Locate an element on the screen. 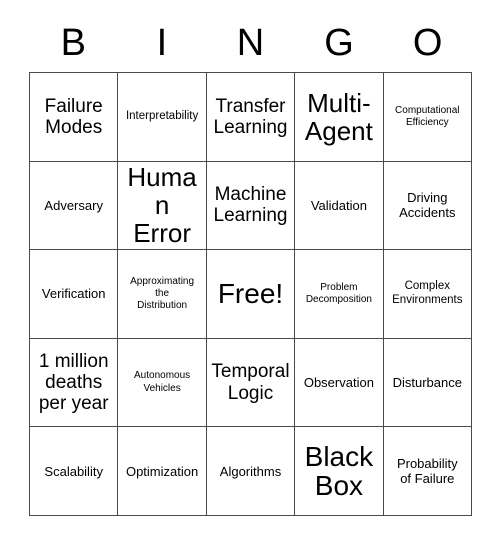 The width and height of the screenshot is (500, 544). bingo-cell: Multi- Agent is located at coordinates (339, 117).